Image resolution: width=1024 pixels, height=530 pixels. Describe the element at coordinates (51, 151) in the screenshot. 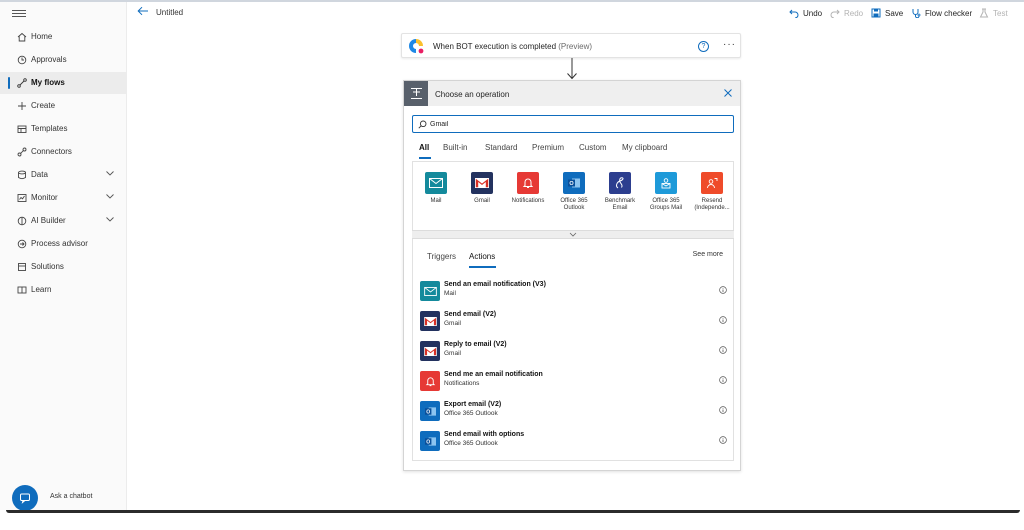

I see `sidebar-item-label: Connectors` at that location.